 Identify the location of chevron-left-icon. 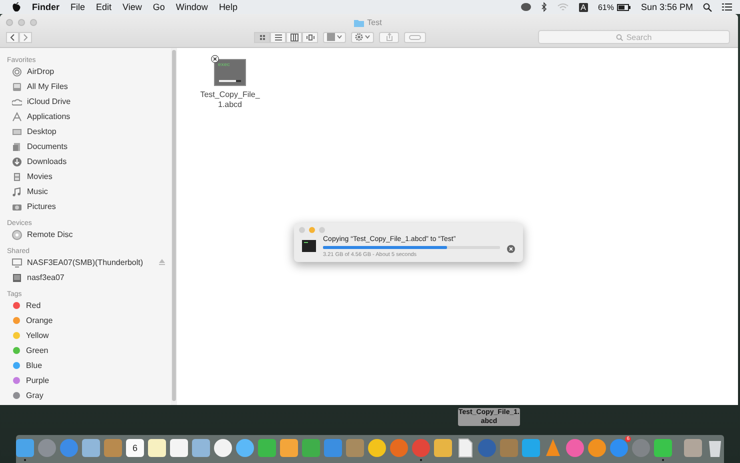
(12, 37).